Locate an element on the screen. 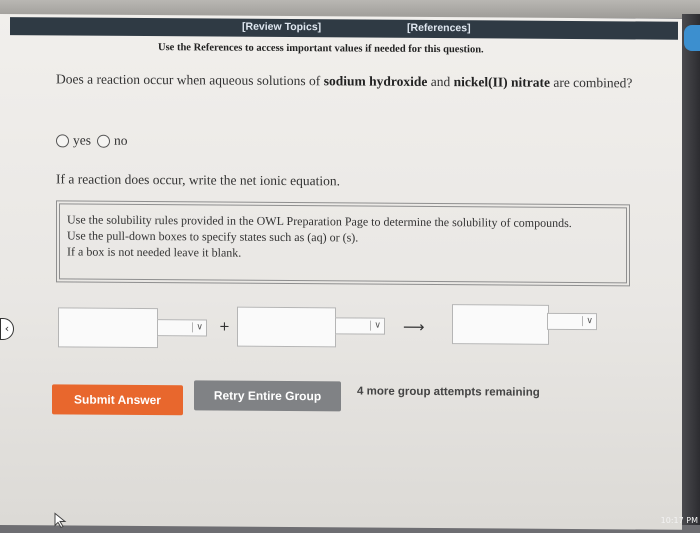 This screenshot has height=533, width=700. option-no-label: no is located at coordinates (121, 141).